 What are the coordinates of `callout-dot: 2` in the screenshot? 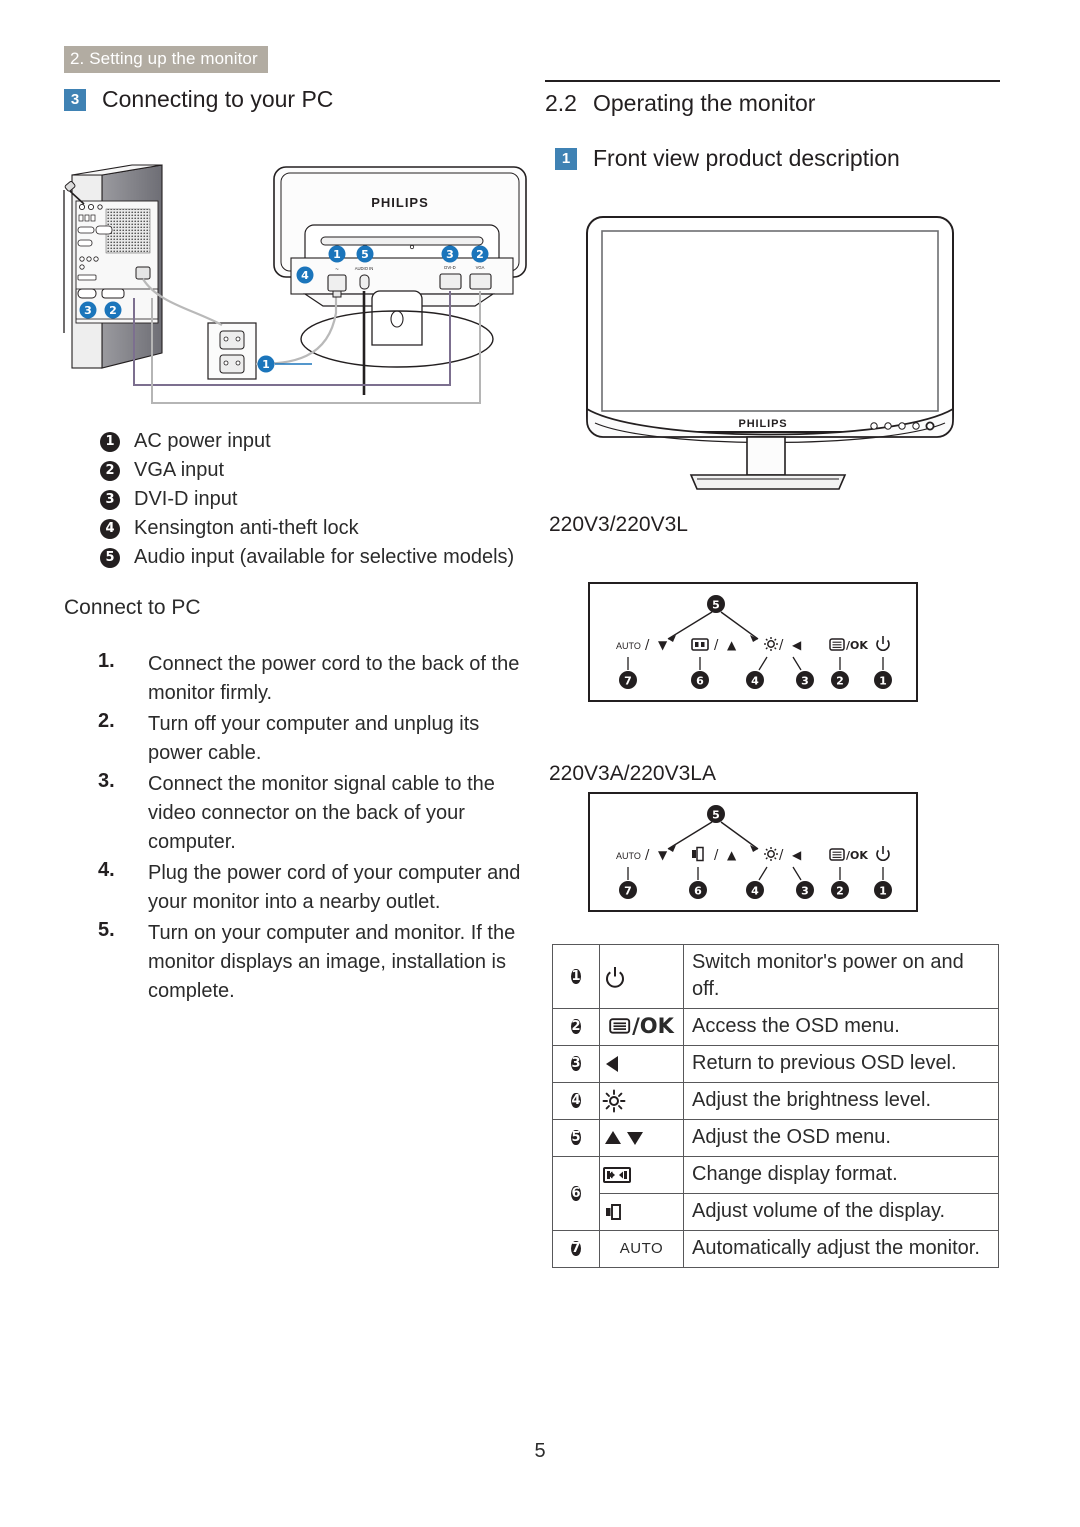 It's located at (576, 1026).